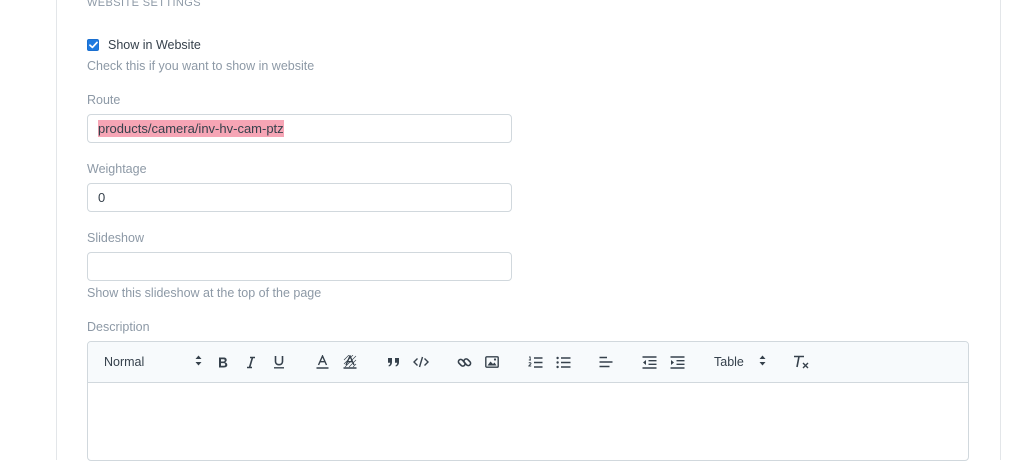 The image size is (1020, 461). What do you see at coordinates (299, 197) in the screenshot?
I see `weightage-input: 0` at bounding box center [299, 197].